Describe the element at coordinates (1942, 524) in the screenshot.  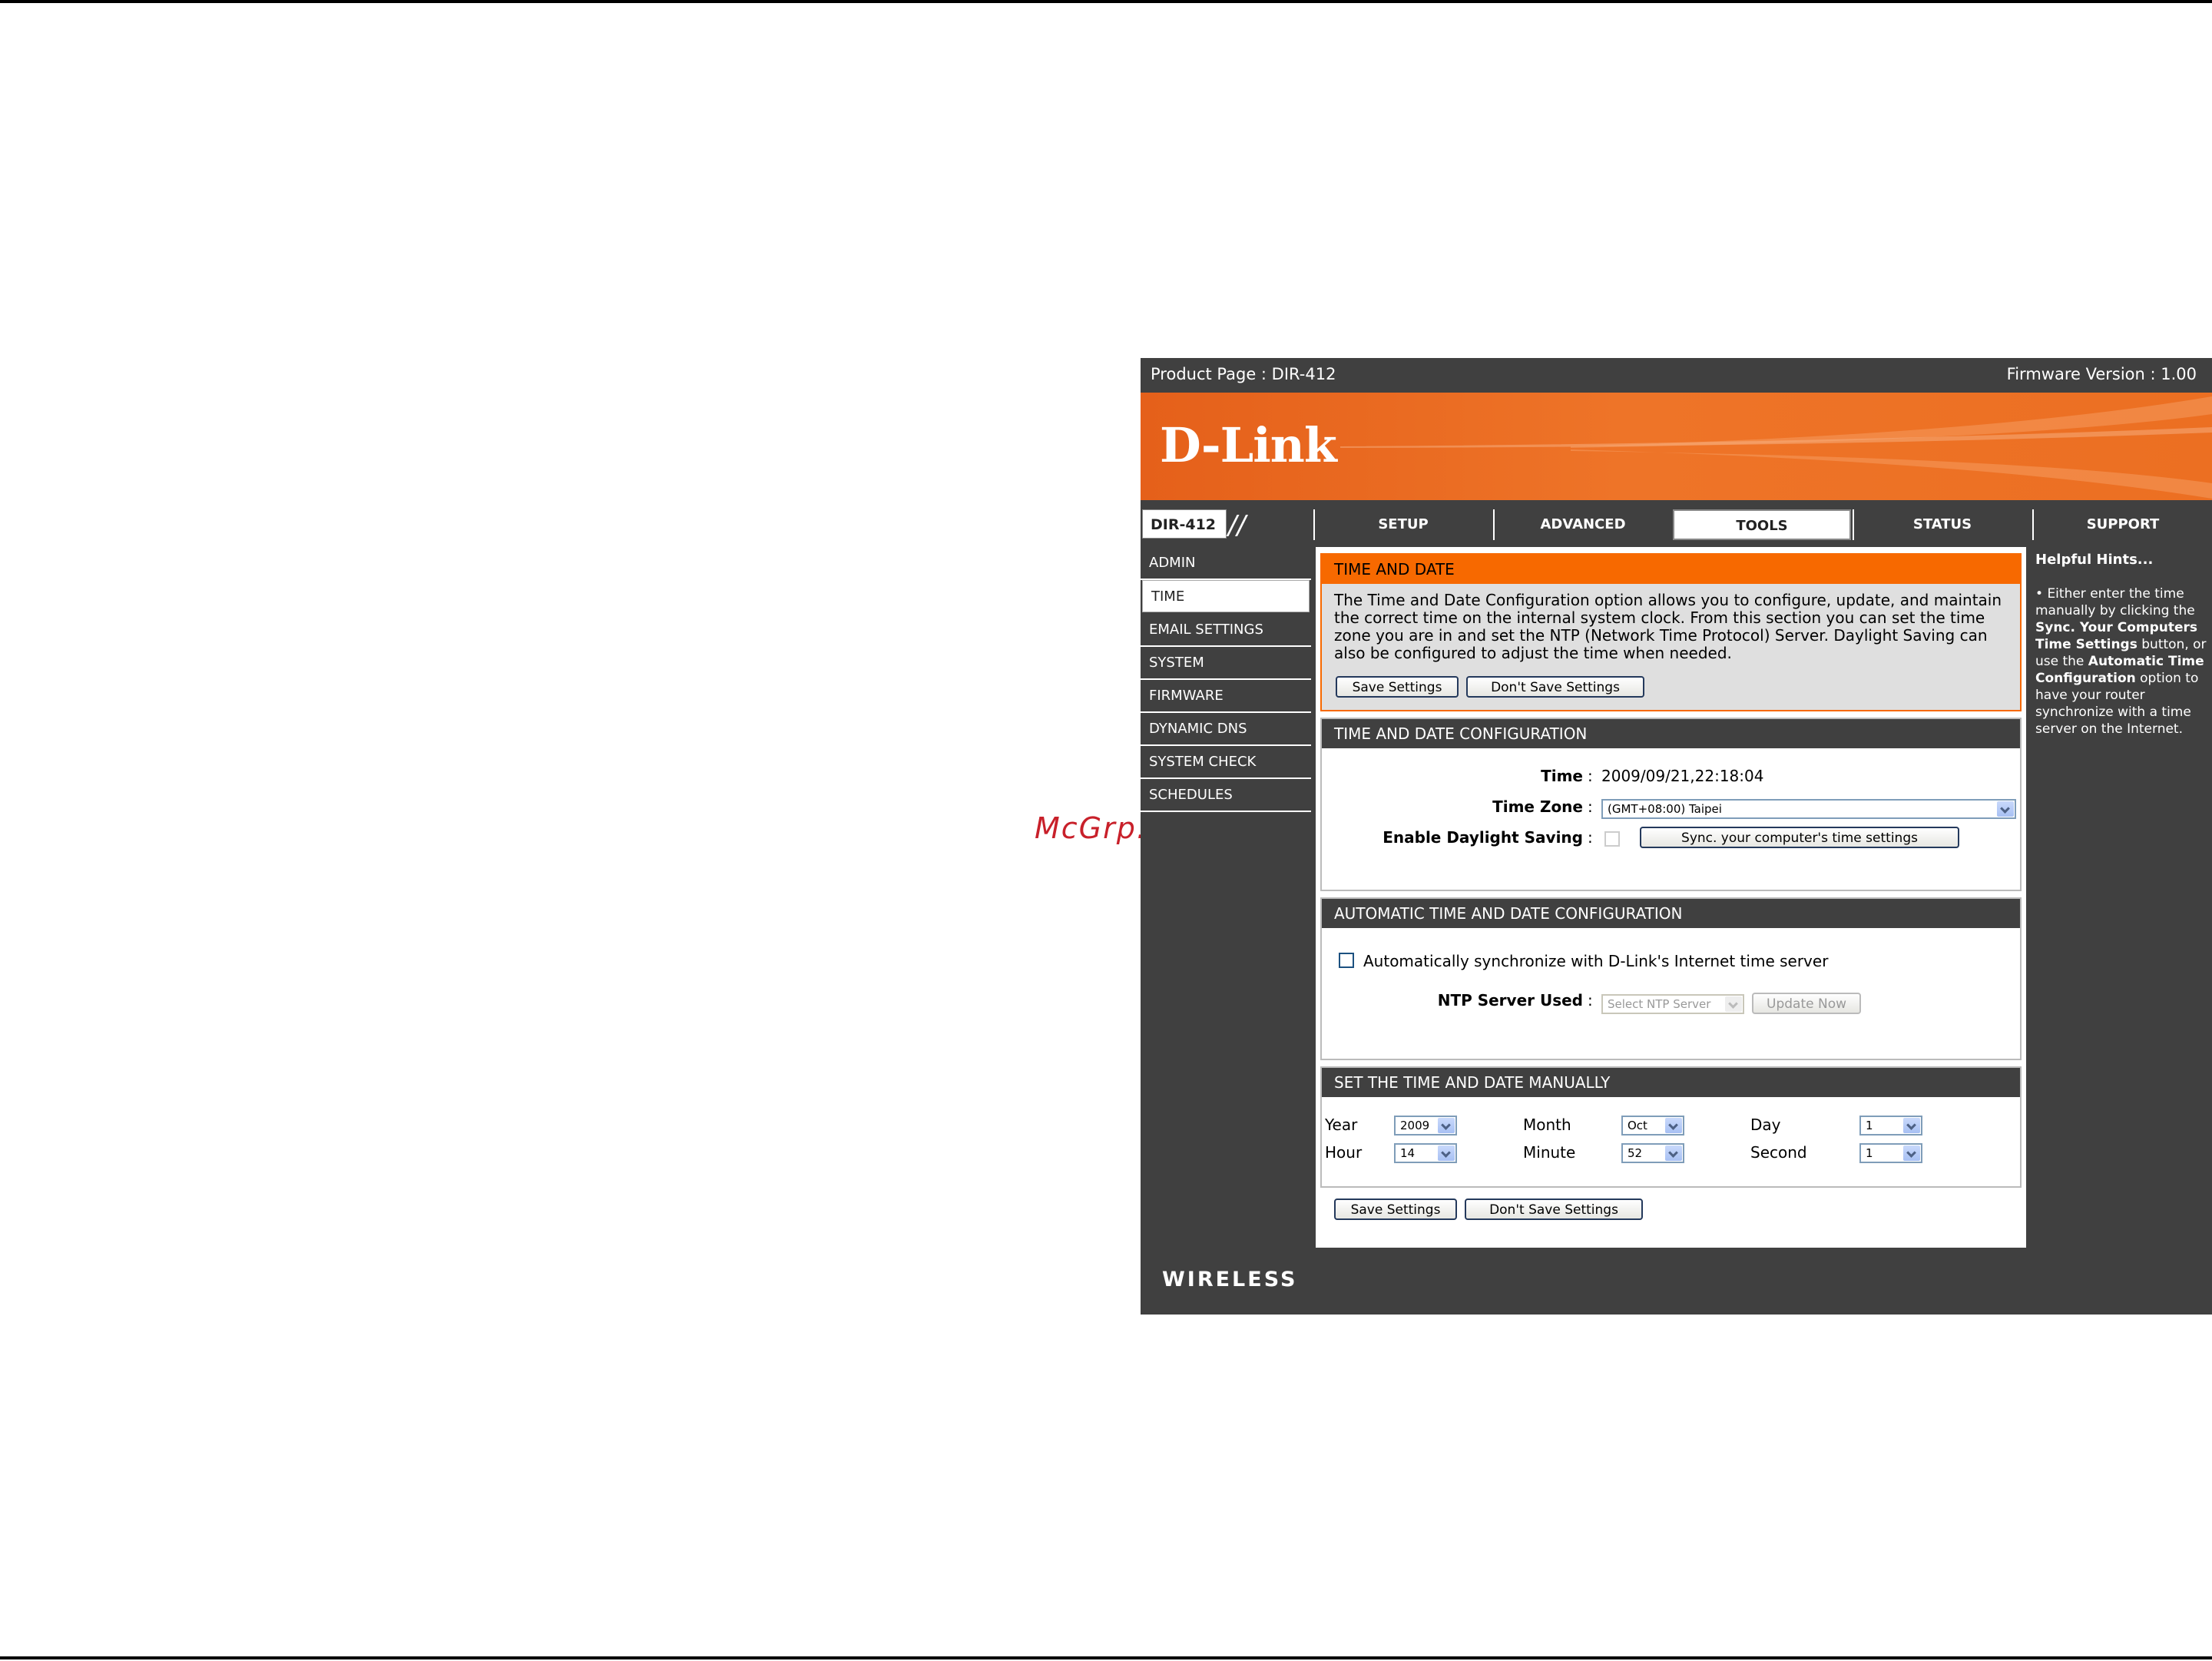
I see `tab-status: STATUS` at that location.